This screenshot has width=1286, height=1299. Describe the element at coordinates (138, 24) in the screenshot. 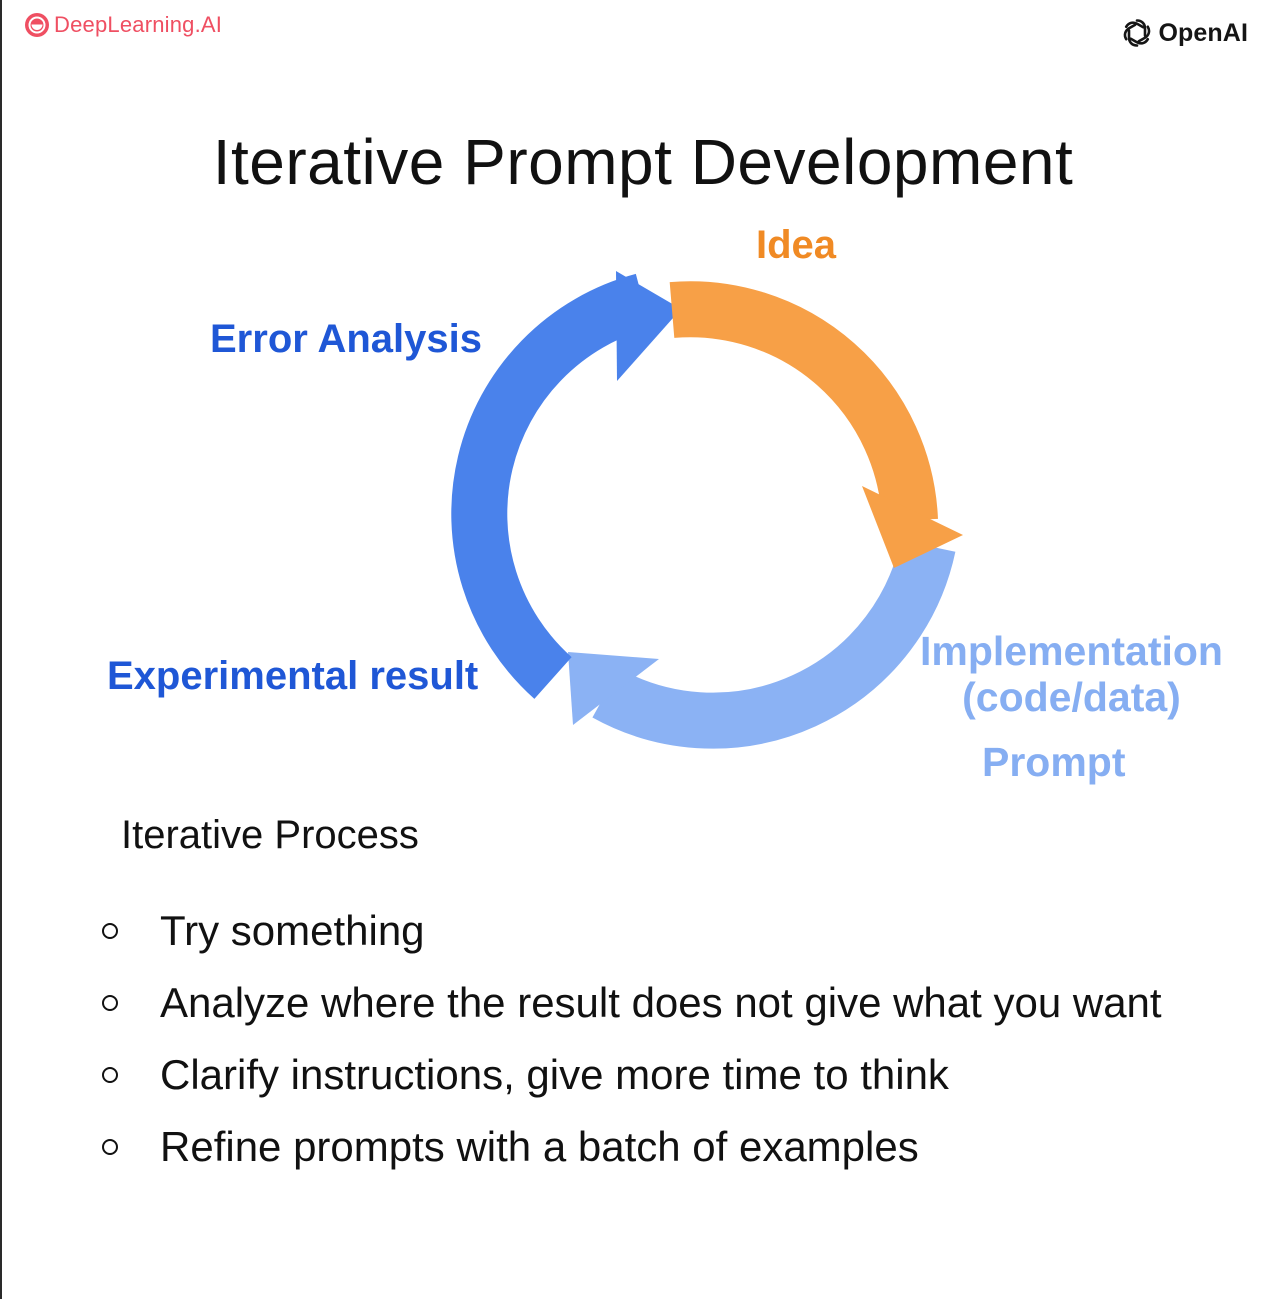

I see `deeplearning-brand-name: DeepLearning.AI` at that location.